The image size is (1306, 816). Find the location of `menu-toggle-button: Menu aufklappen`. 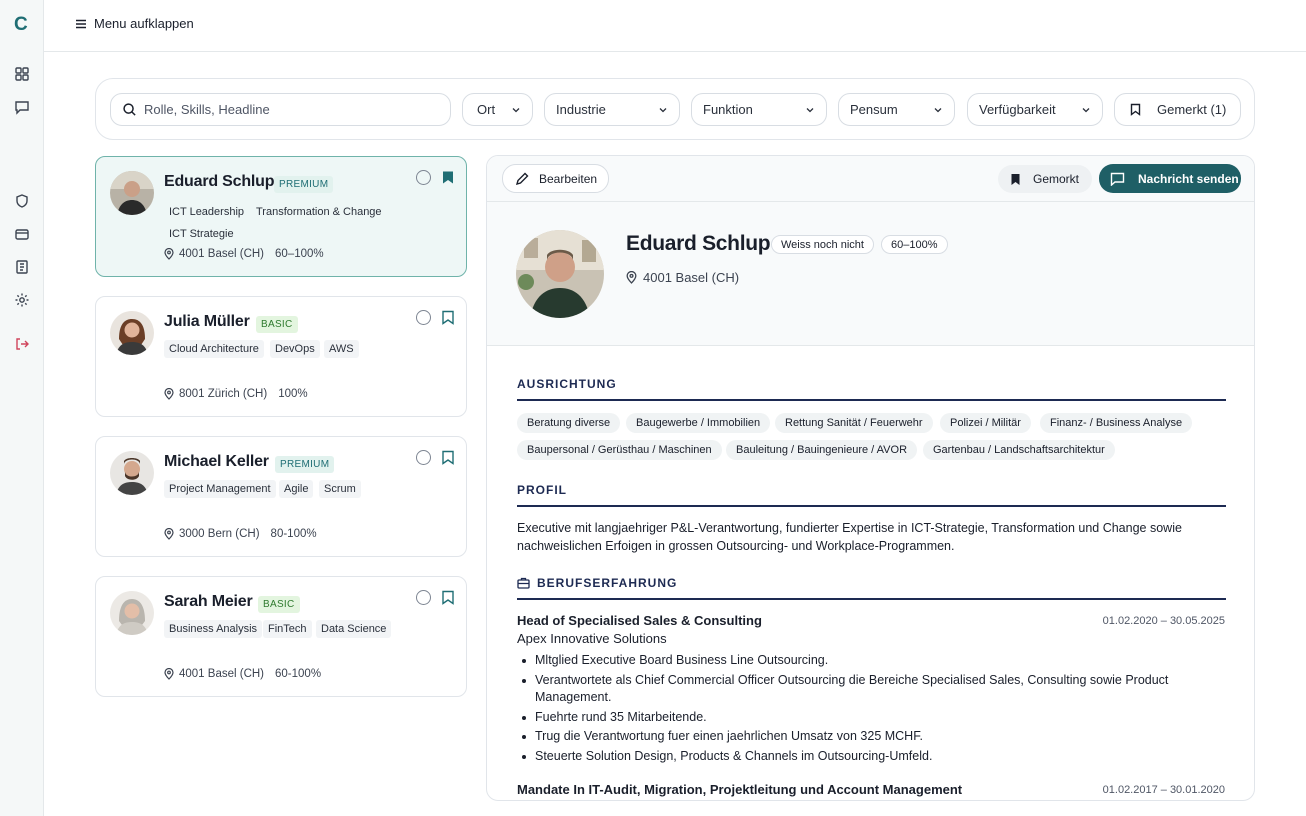

menu-toggle-button: Menu aufklappen is located at coordinates (134, 23).